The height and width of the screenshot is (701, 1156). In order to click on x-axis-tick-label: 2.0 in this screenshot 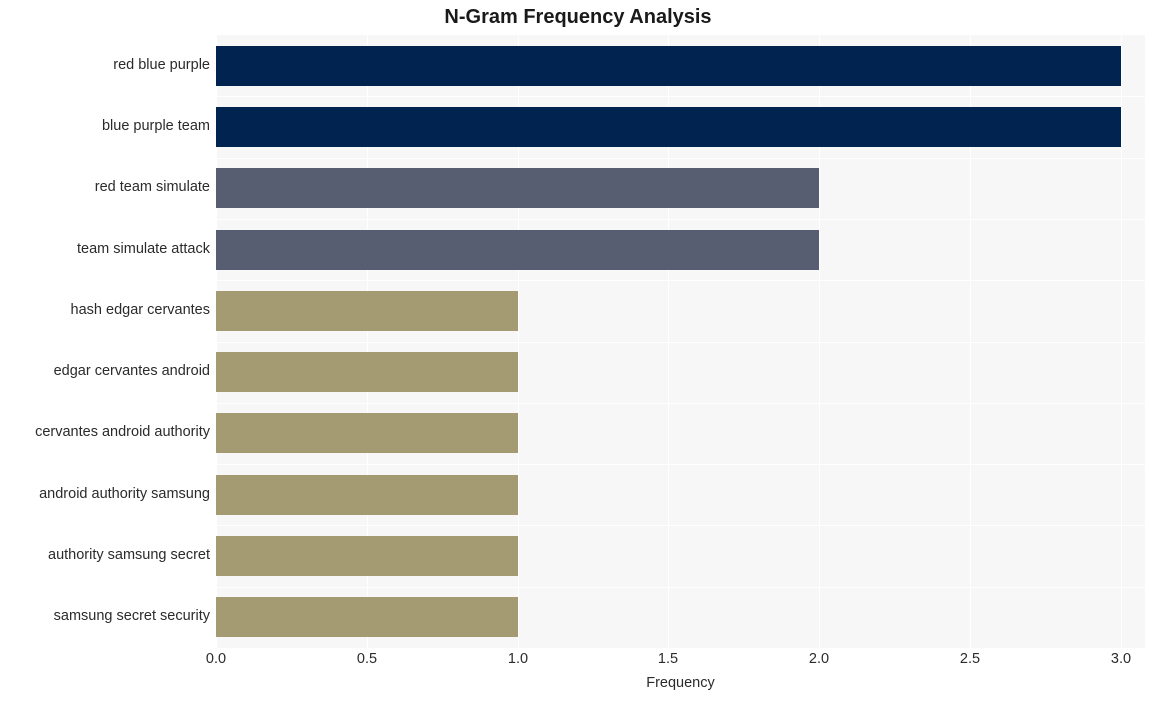, I will do `click(819, 659)`.